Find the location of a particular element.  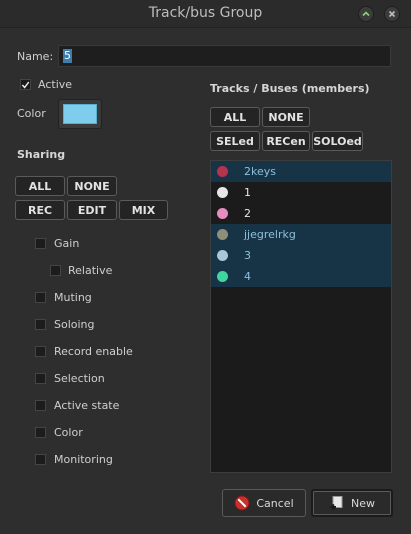

tracks-soloed-button: SOLOed is located at coordinates (337, 141).